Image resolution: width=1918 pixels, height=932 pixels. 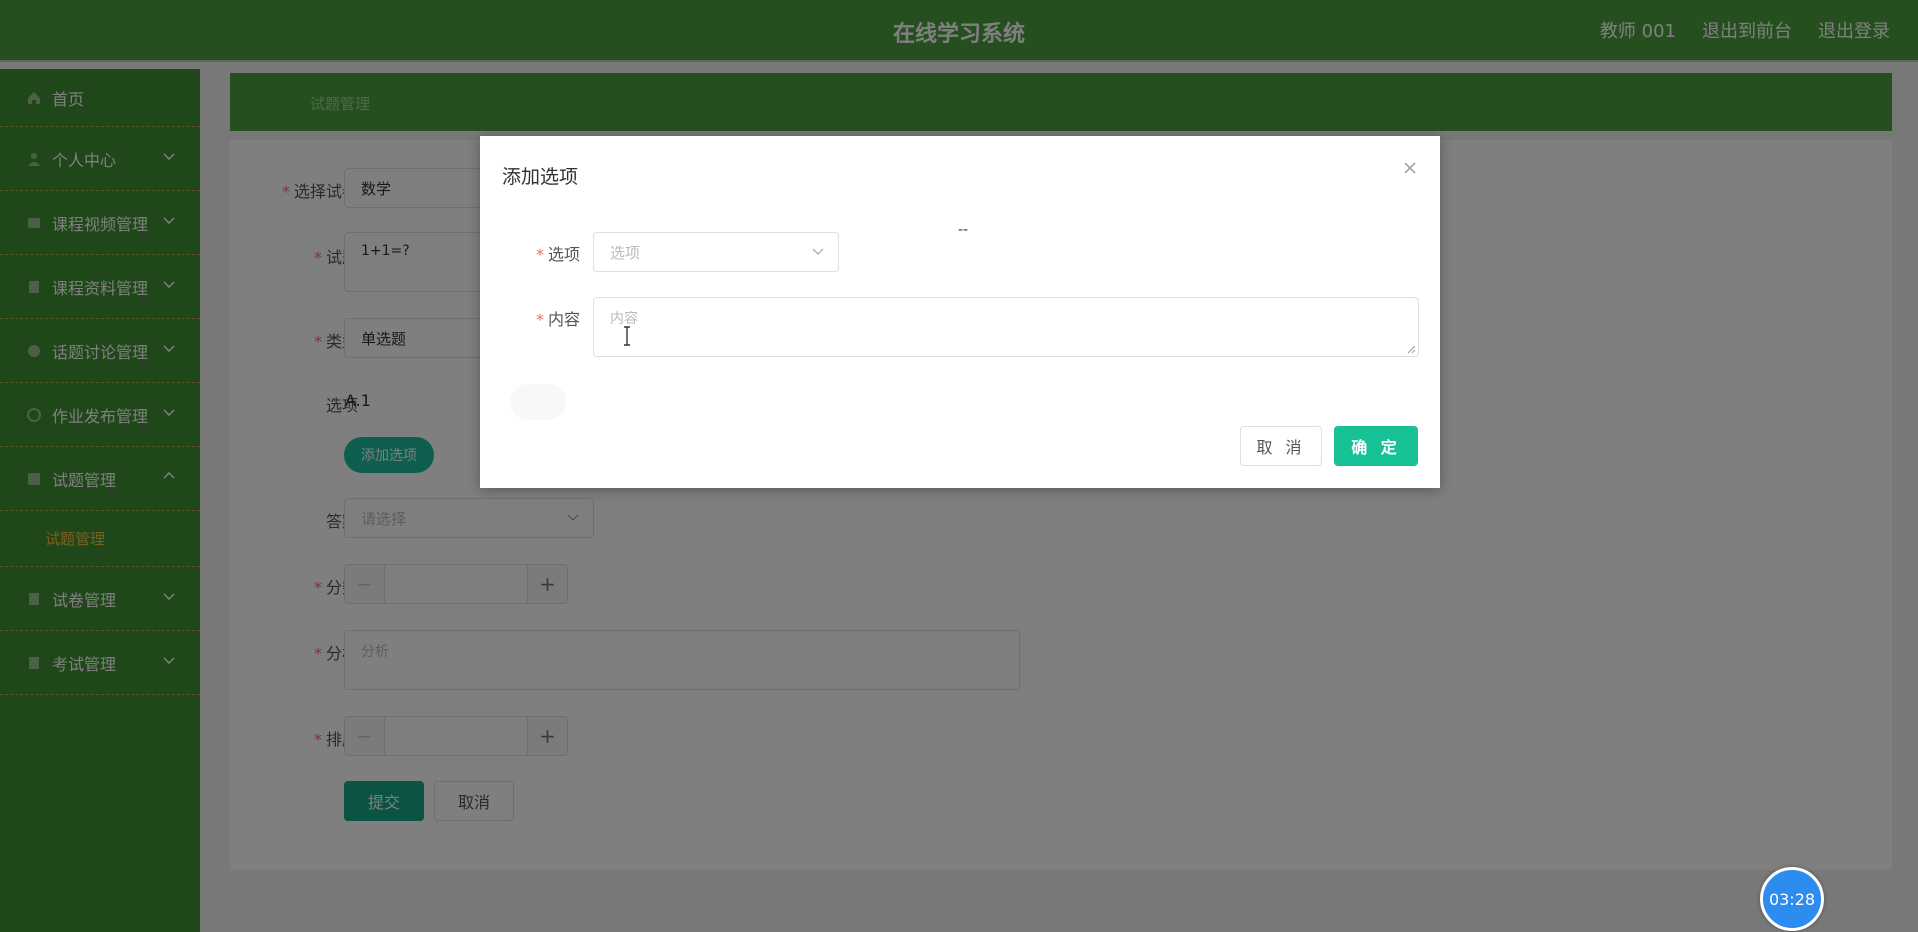 I want to click on close-icon, so click(x=1410, y=168).